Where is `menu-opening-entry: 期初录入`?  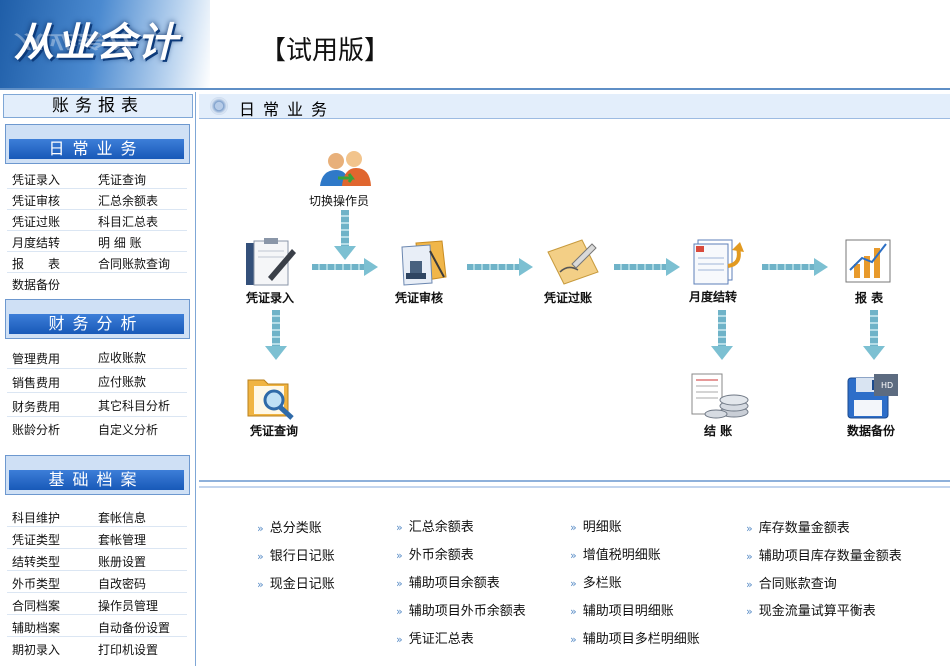
menu-opening-entry: 期初录入 is located at coordinates (36, 649).